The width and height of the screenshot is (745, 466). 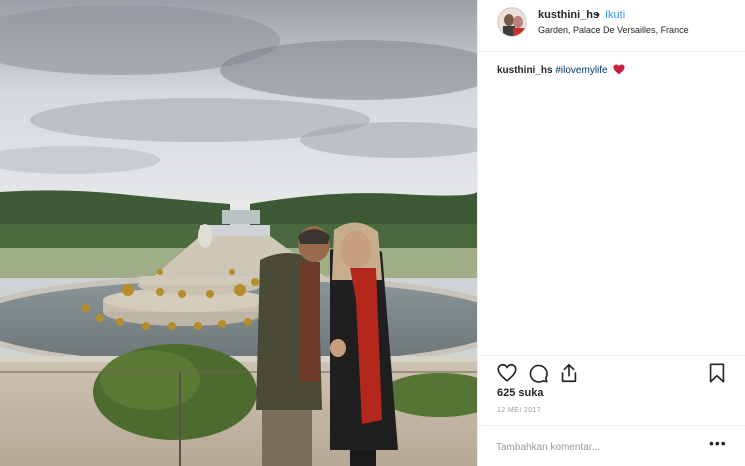 I want to click on like-heart-icon, so click(x=507, y=373).